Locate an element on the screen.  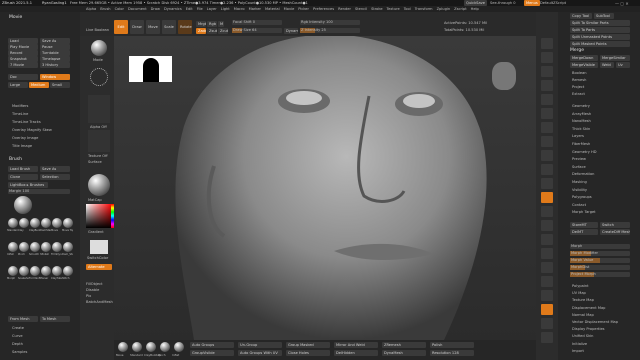
left-list2-item: Create is located at coordinates (18, 328).